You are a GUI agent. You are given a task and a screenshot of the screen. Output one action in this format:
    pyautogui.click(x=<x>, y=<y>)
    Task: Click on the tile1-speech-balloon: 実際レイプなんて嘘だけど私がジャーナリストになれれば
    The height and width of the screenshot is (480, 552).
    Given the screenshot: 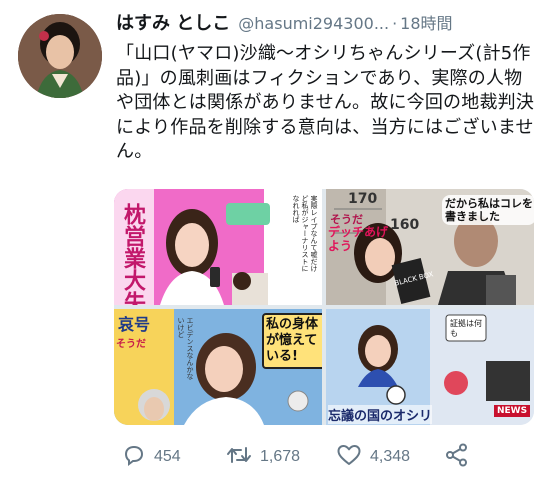 What is the action you would take?
    pyautogui.click(x=305, y=233)
    